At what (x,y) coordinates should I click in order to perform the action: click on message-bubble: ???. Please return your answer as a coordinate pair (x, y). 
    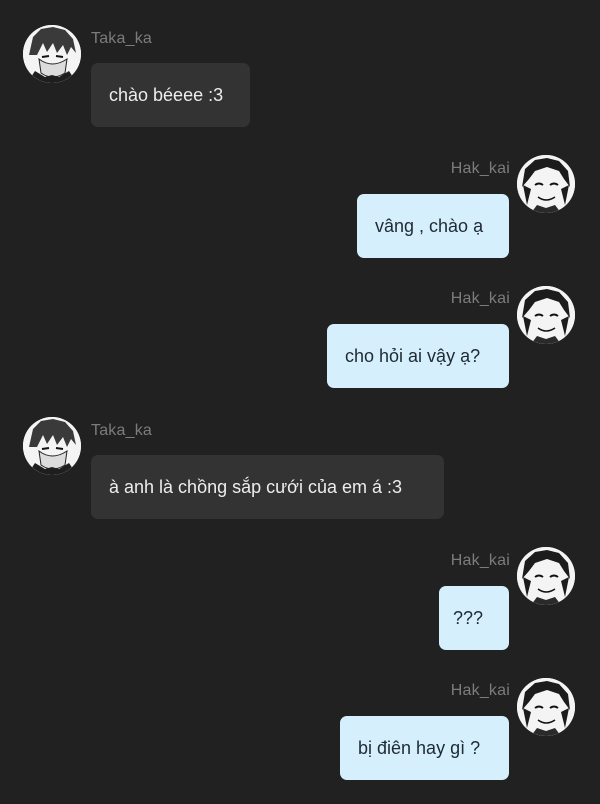
    Looking at the image, I should click on (474, 618).